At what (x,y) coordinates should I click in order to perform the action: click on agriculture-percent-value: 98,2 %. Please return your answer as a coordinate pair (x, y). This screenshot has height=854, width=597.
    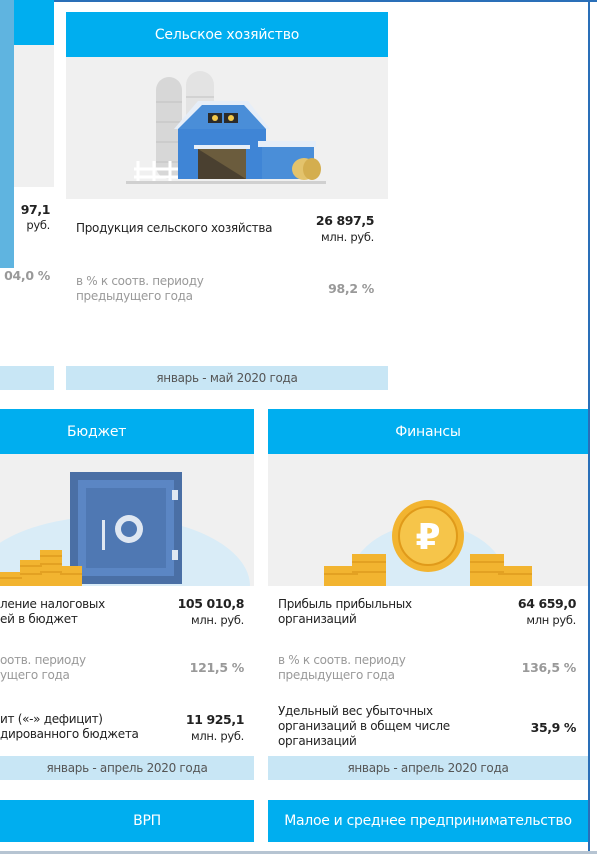
    Looking at the image, I should click on (351, 288).